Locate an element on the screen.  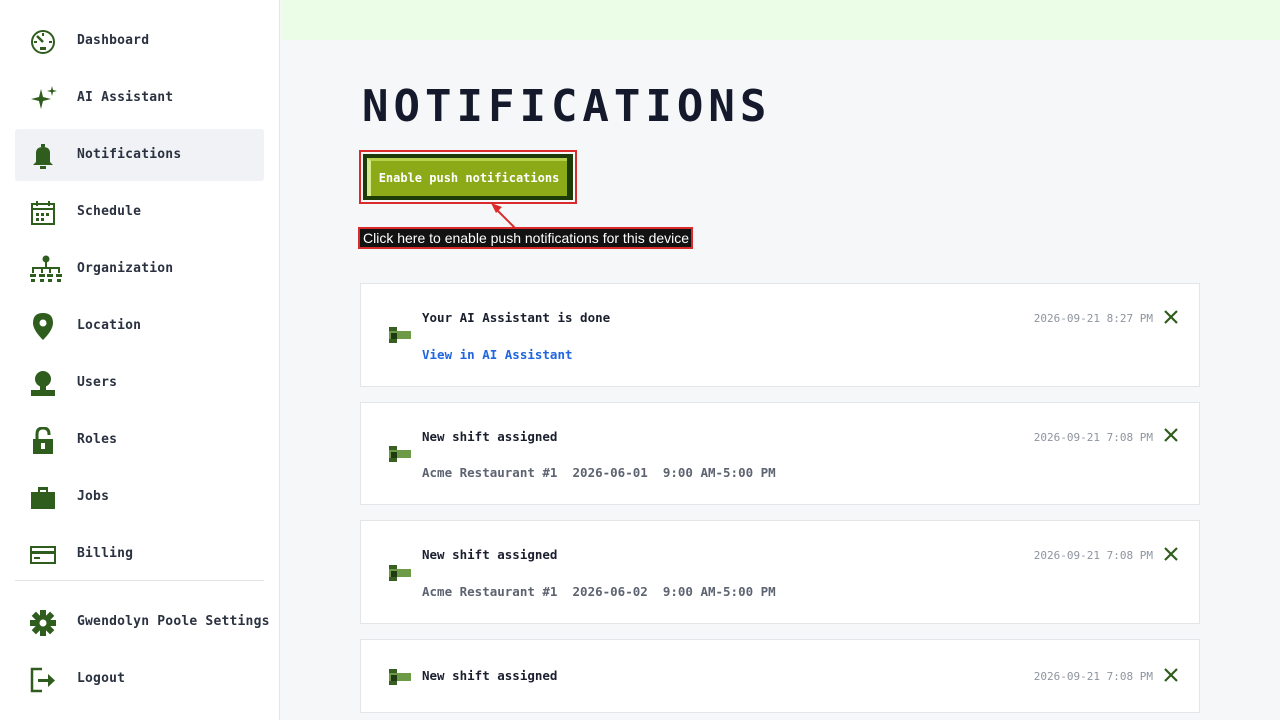
sidebar-item-notifications: Notifications is located at coordinates (139, 155).